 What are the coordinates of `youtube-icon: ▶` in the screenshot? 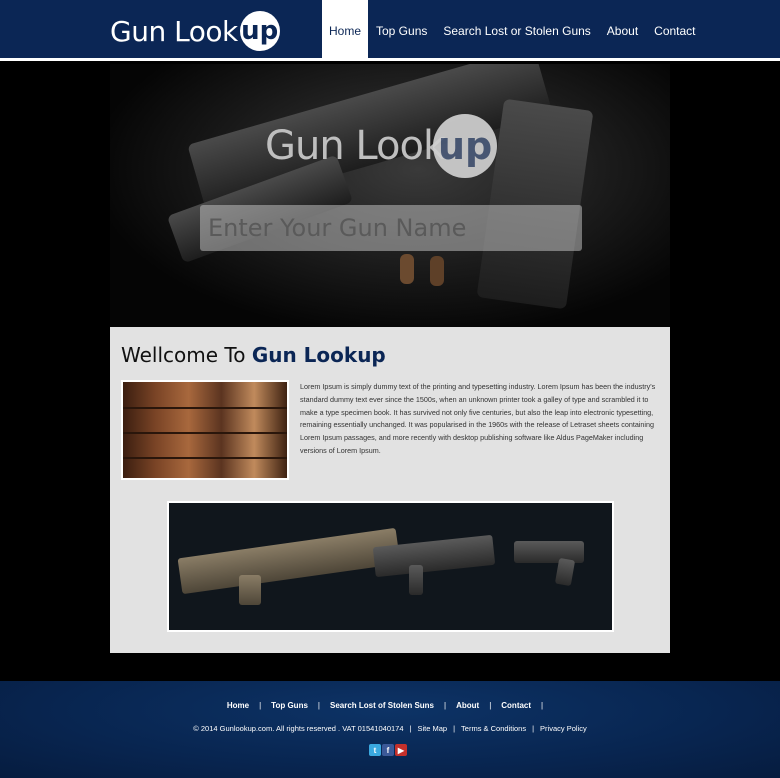 It's located at (401, 750).